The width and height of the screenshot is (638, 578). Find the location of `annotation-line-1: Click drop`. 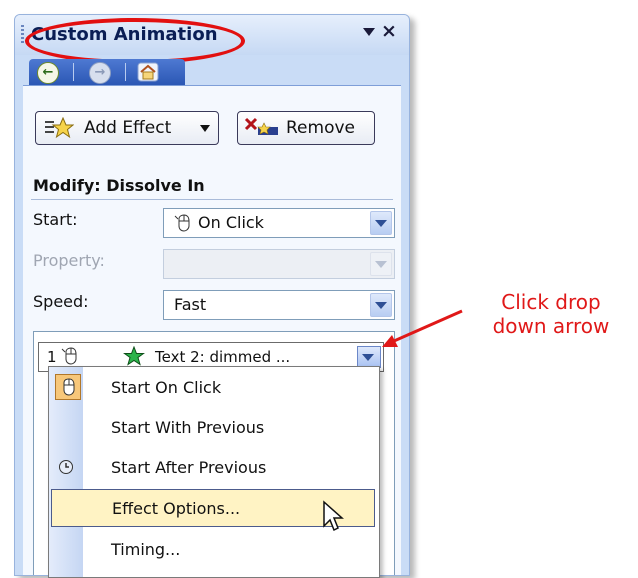

annotation-line-1: Click drop is located at coordinates (551, 302).